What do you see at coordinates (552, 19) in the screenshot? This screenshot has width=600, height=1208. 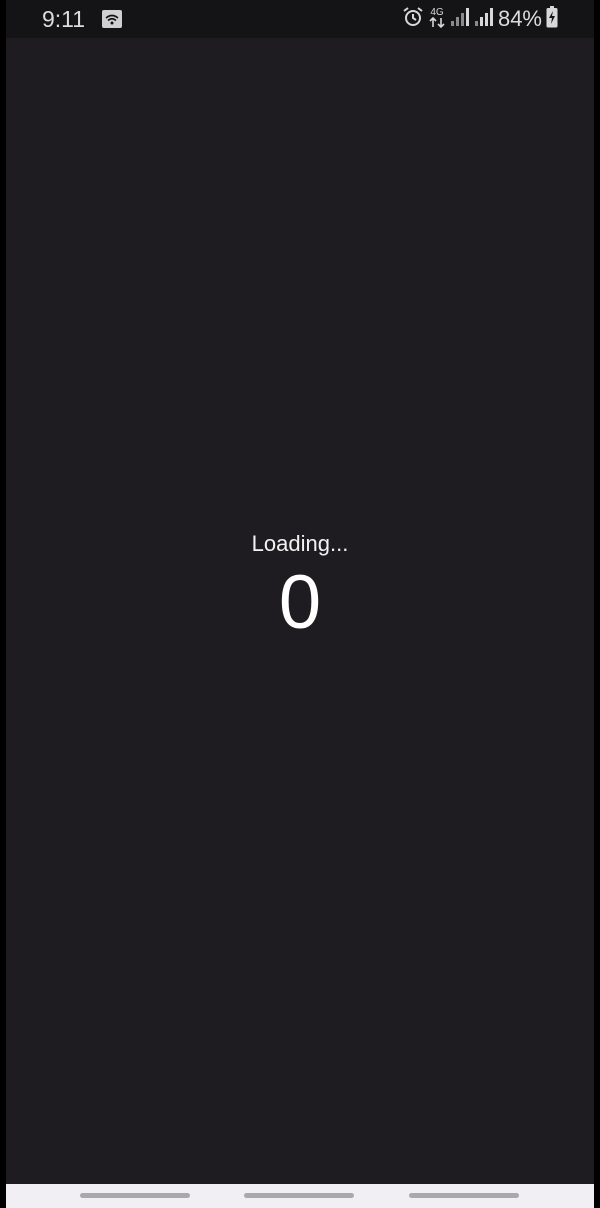 I see `battery-charging-icon` at bounding box center [552, 19].